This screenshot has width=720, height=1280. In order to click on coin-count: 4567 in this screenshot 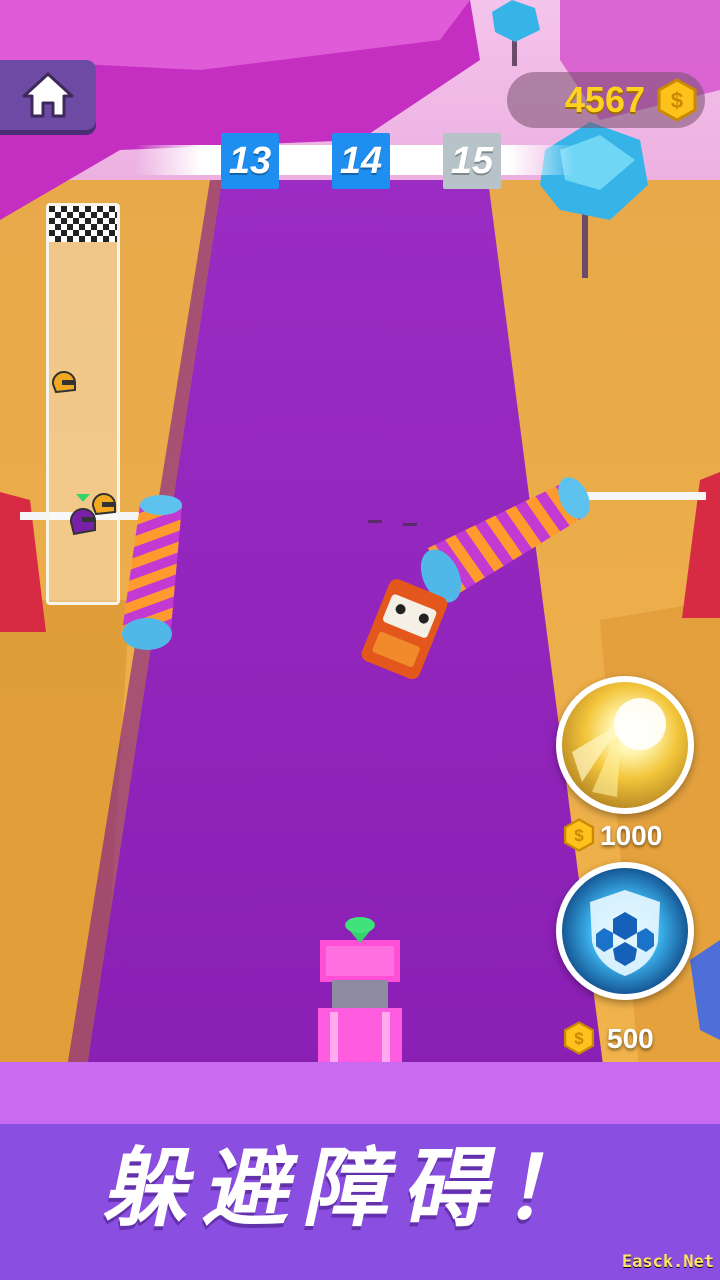, I will do `click(604, 99)`.